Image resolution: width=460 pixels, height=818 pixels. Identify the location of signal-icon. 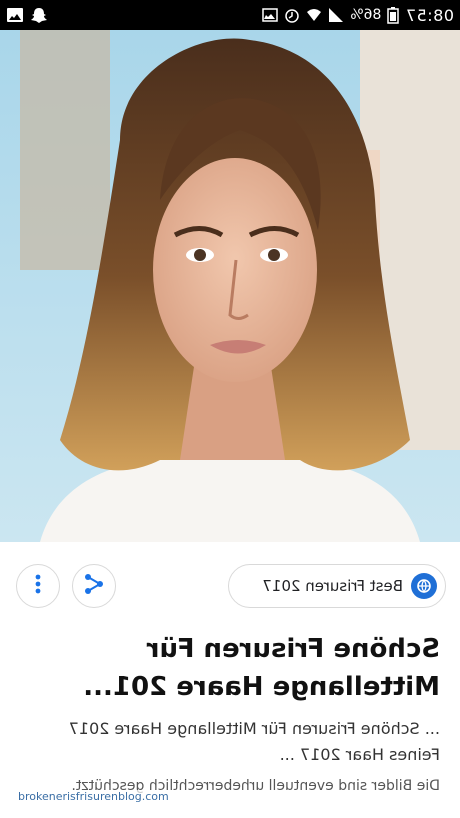
(336, 15).